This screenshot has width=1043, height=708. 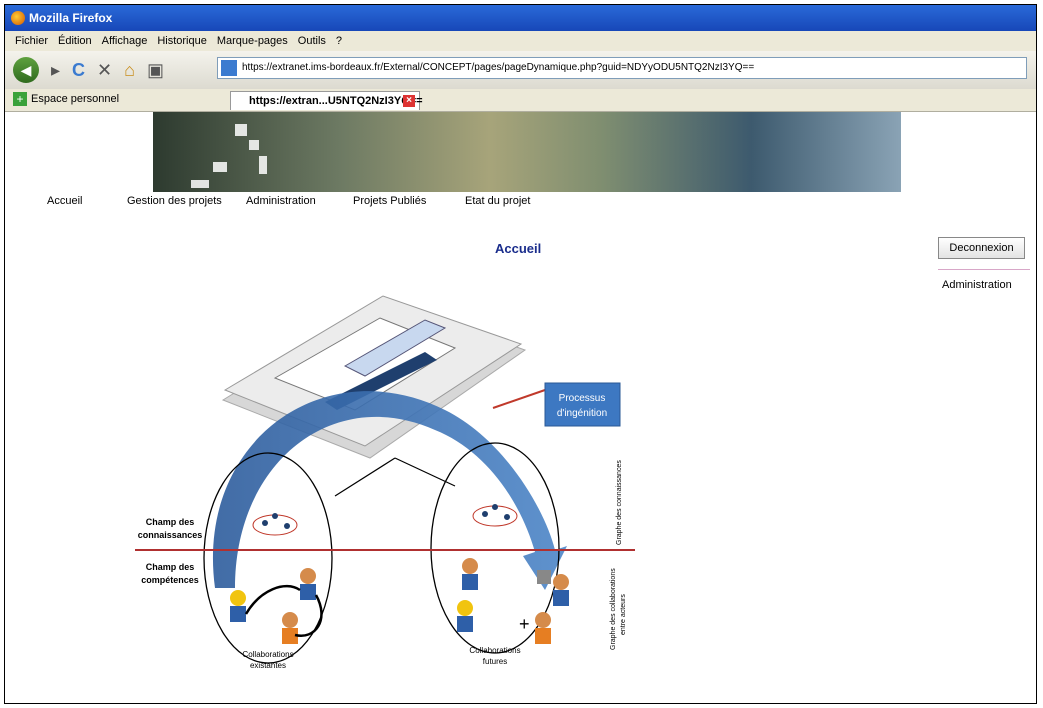 I want to click on label-collab-existantes-1: Collaborations, so click(x=267, y=654).